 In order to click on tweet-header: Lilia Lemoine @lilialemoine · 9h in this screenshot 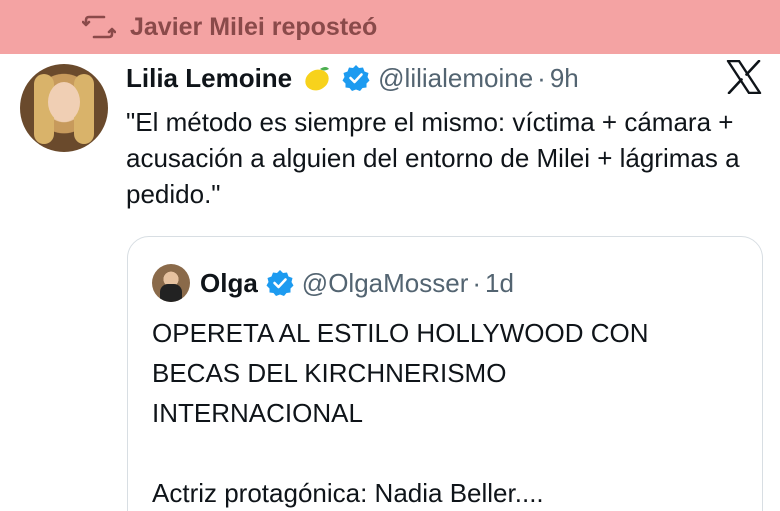, I will do `click(352, 78)`.